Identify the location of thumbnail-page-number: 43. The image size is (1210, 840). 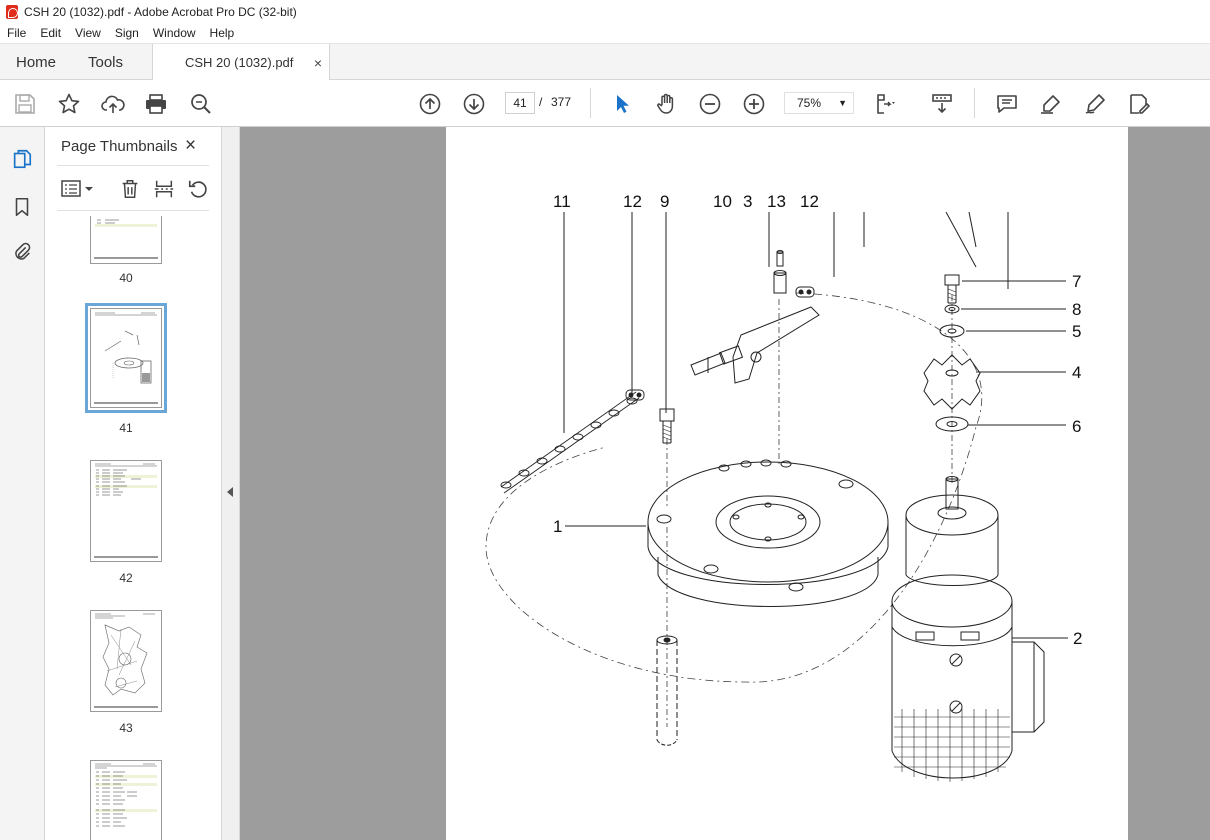
(126, 728).